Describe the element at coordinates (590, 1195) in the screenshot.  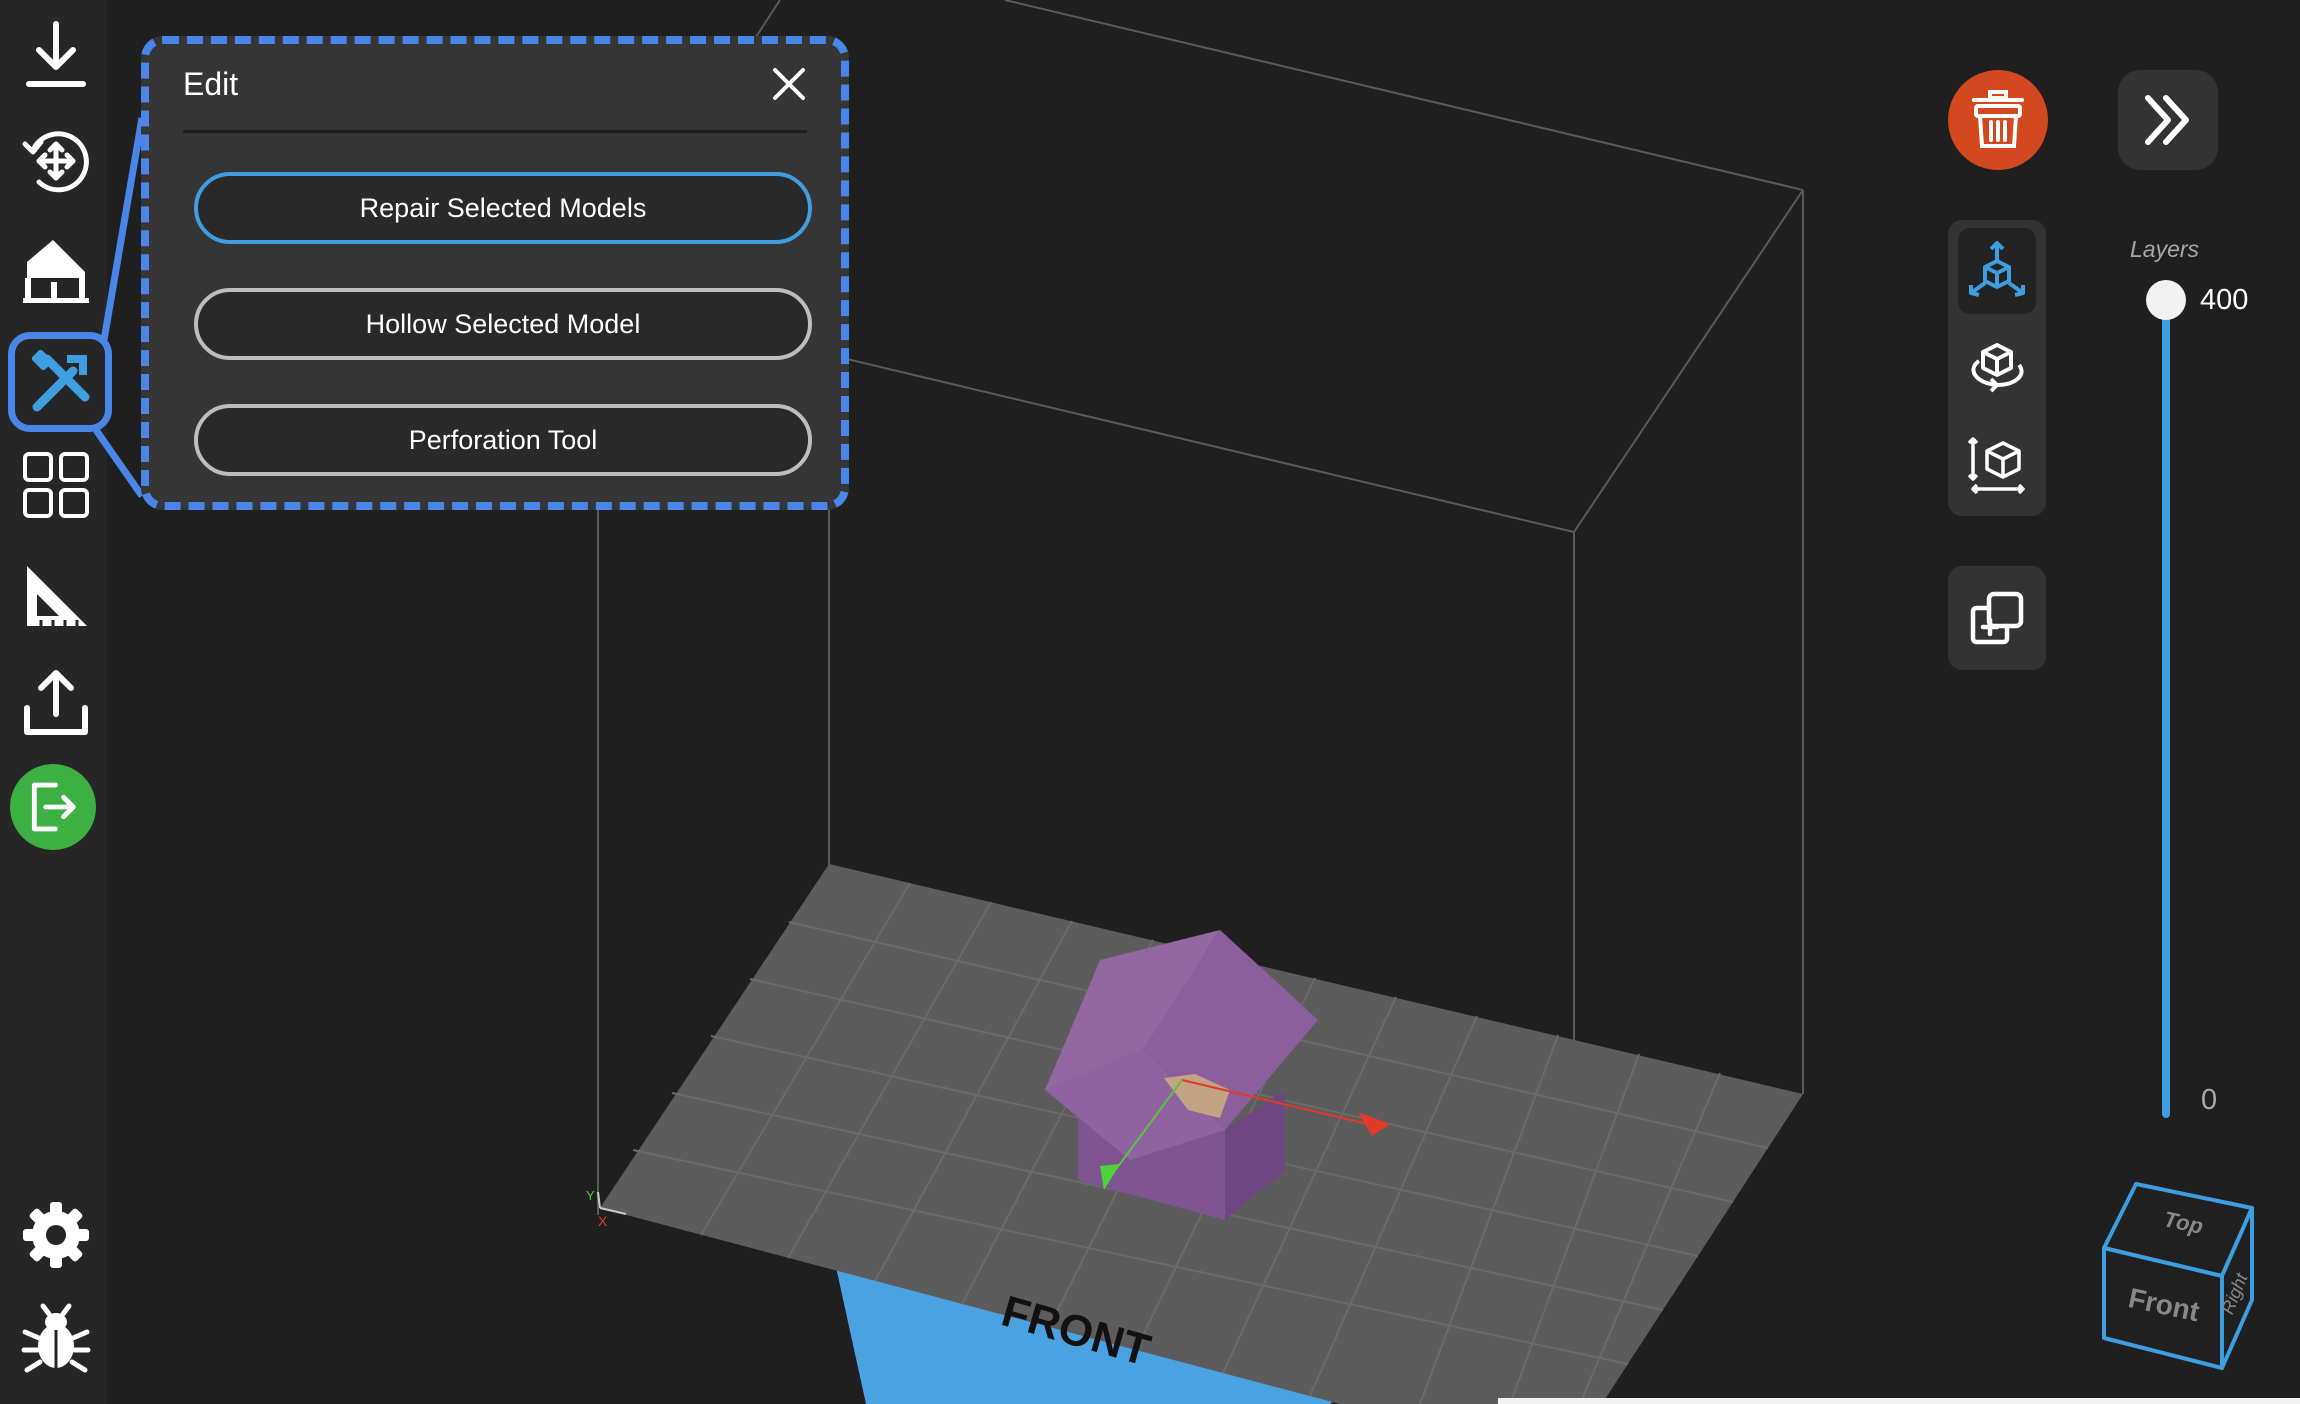
I see `svg-text: Y` at that location.